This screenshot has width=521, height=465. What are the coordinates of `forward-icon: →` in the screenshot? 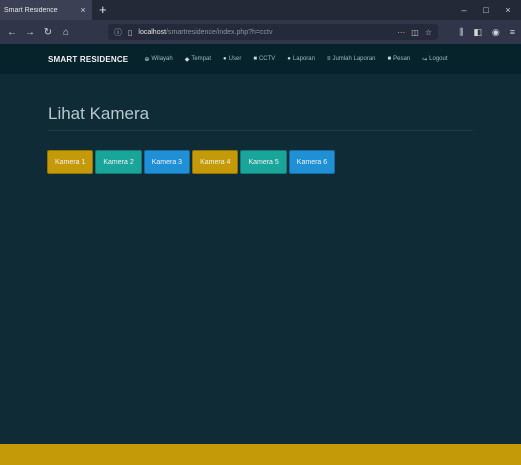 It's located at (30, 32).